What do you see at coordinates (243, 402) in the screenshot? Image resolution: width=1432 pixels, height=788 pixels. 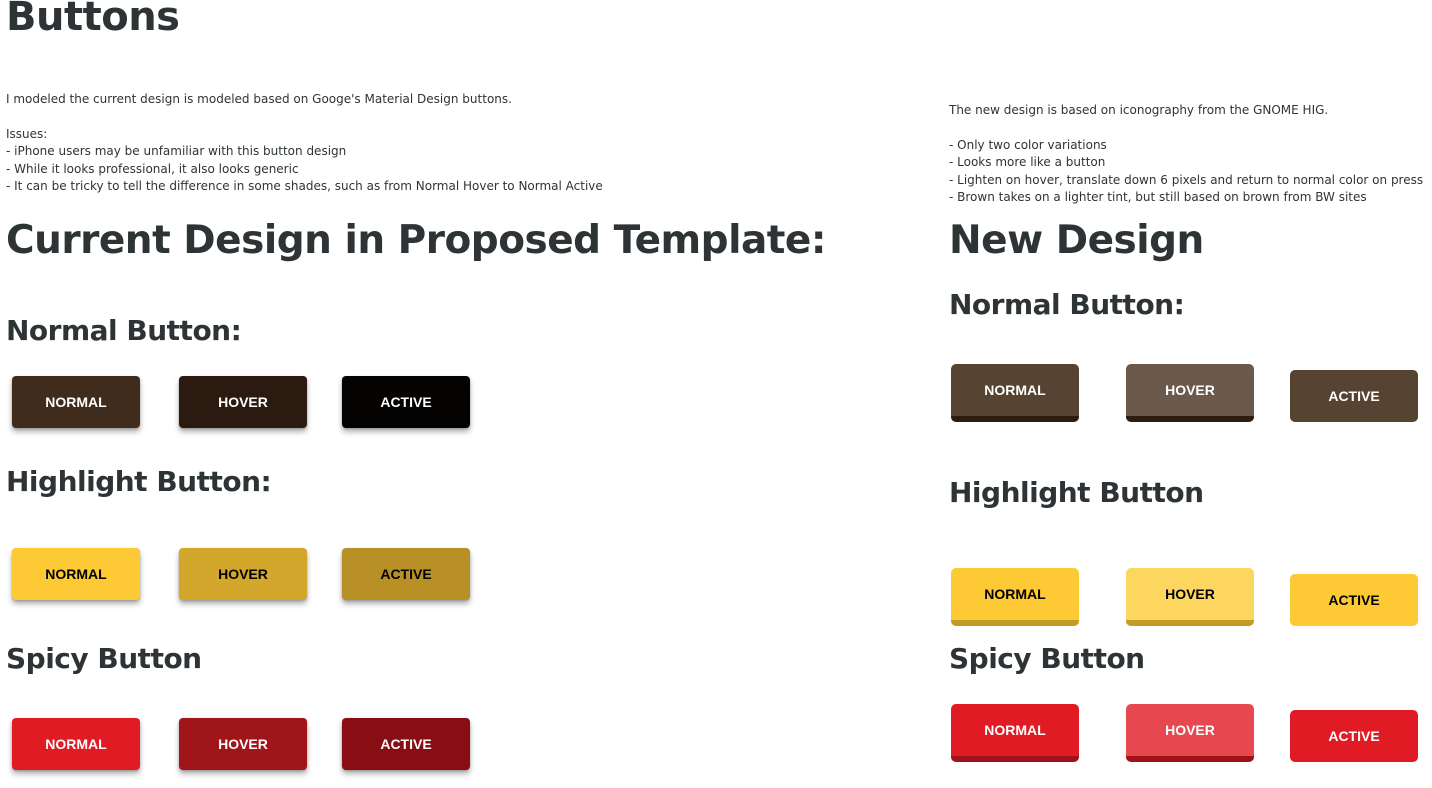 I see `current-normal-button-hover: HOVER` at bounding box center [243, 402].